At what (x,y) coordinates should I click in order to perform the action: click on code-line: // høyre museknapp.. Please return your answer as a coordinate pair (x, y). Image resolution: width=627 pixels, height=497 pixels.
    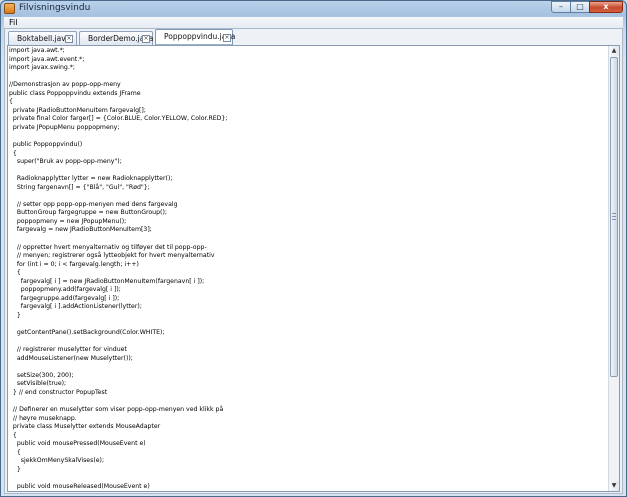
    Looking at the image, I should click on (43, 418).